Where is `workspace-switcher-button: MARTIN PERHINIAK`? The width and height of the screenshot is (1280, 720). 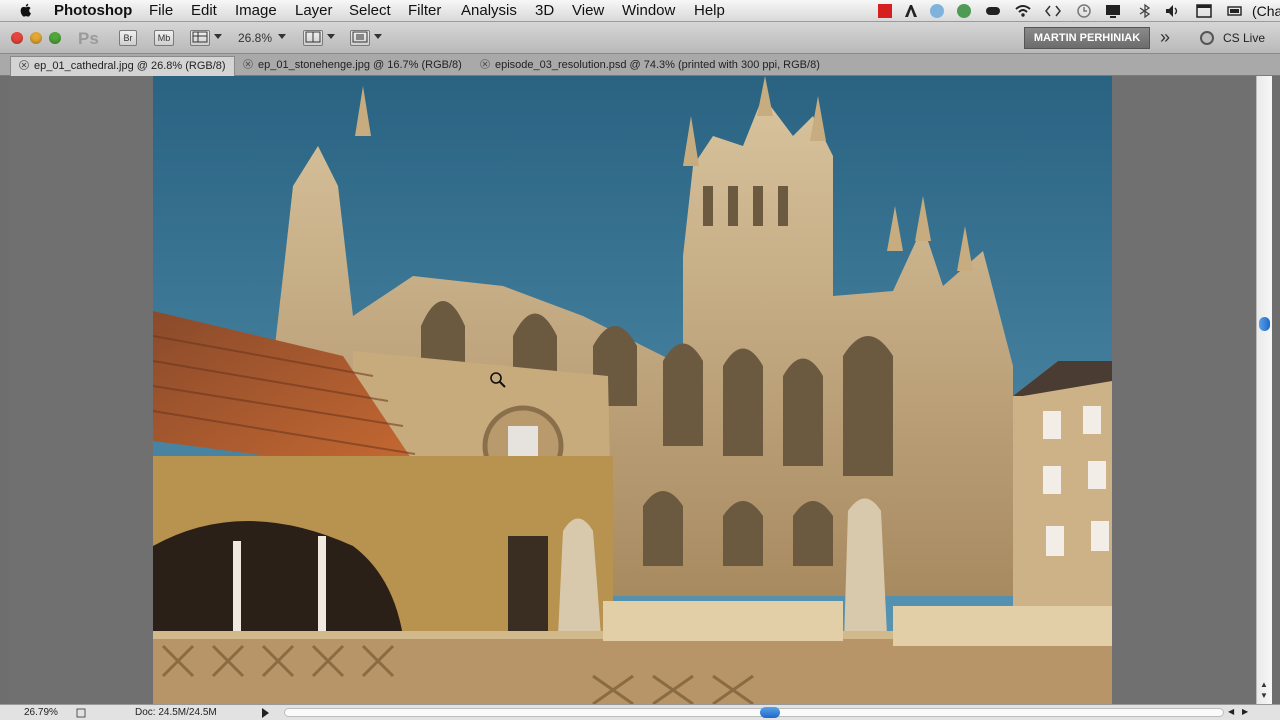 workspace-switcher-button: MARTIN PERHINIAK is located at coordinates (1087, 38).